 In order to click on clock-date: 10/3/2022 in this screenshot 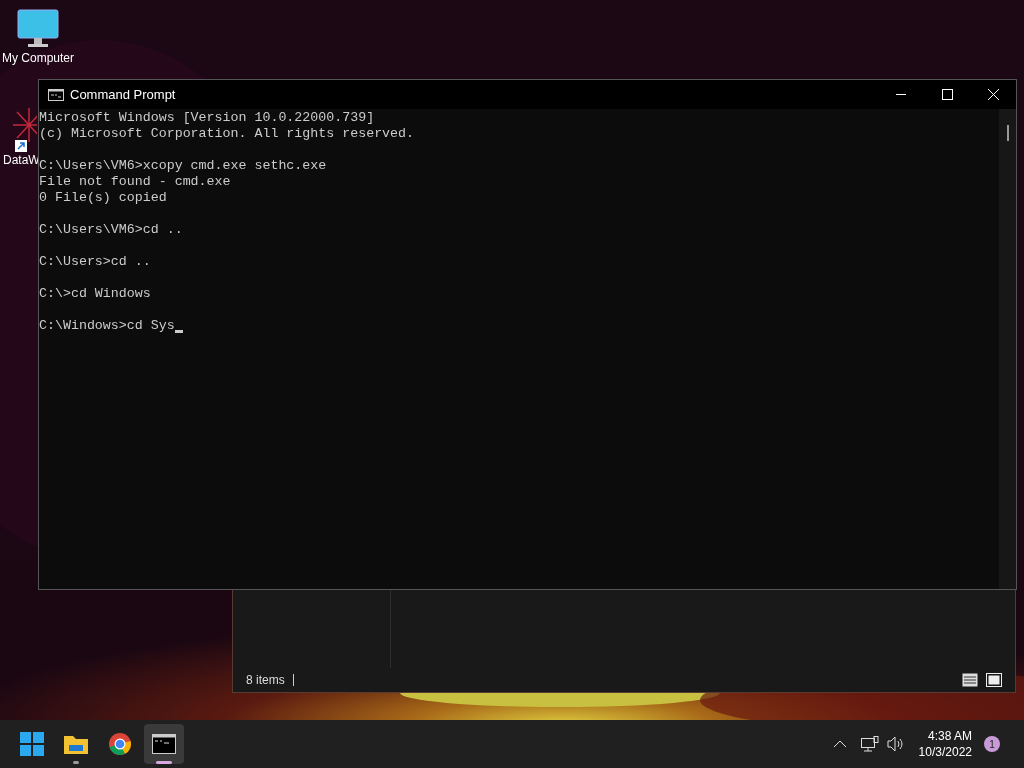, I will do `click(945, 752)`.